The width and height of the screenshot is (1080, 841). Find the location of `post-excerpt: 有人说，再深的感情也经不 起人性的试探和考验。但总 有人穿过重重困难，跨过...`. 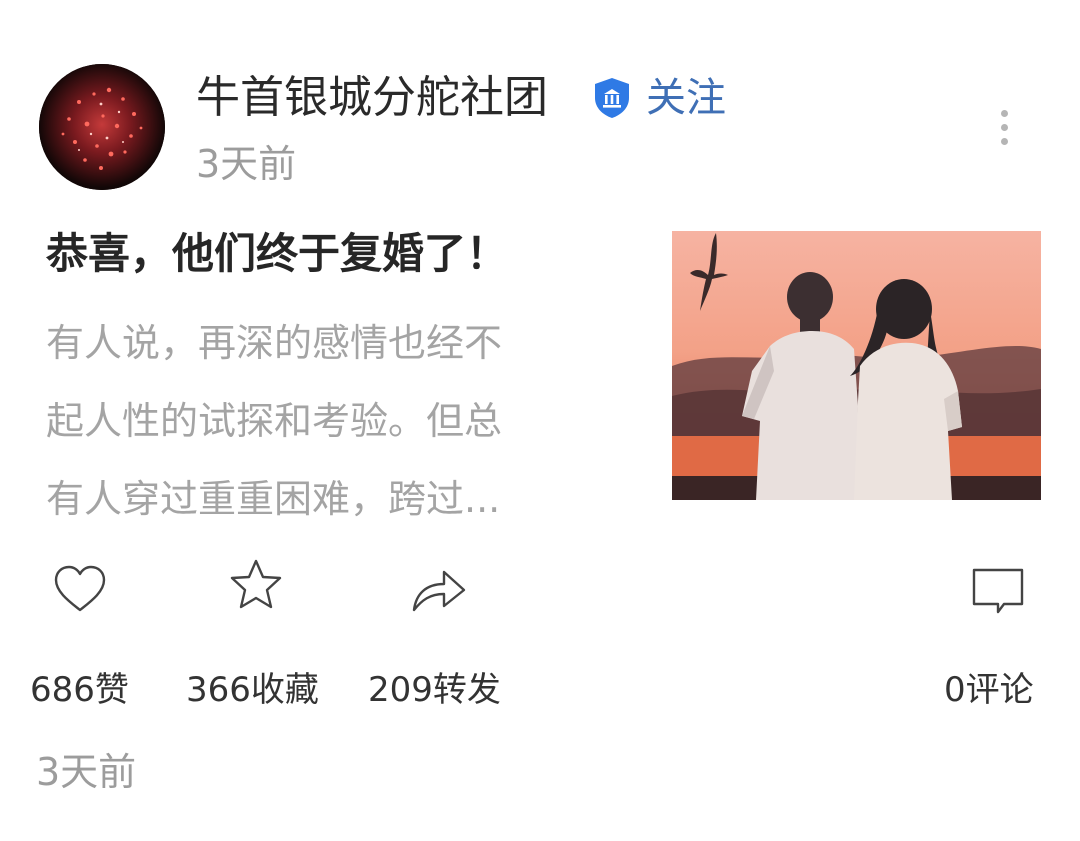

post-excerpt: 有人说，再深的感情也经不 起人性的试探和考验。但总 有人穿过重重困难，跨过... is located at coordinates (326, 421).